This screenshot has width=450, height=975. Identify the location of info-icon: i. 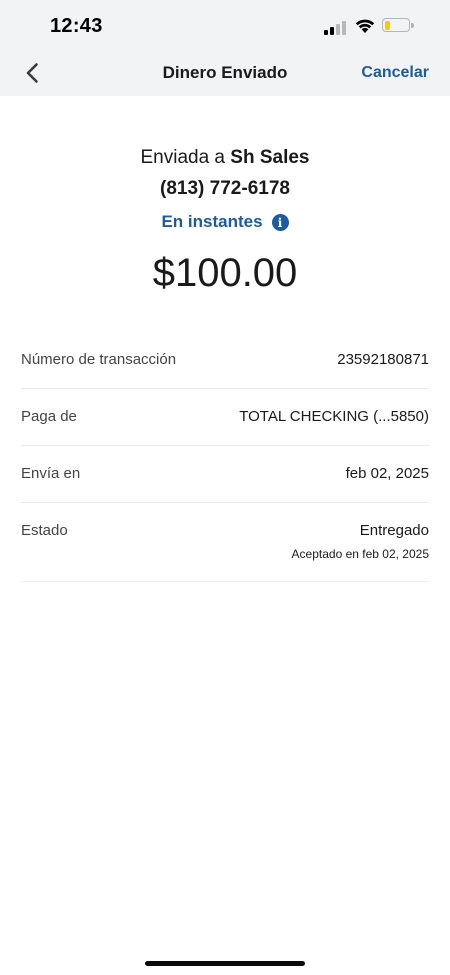
(280, 222).